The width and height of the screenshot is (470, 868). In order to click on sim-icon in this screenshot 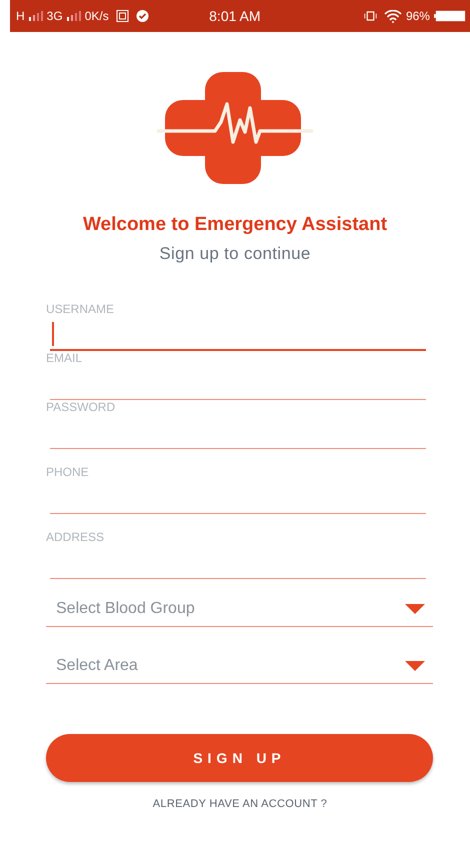, I will do `click(122, 16)`.